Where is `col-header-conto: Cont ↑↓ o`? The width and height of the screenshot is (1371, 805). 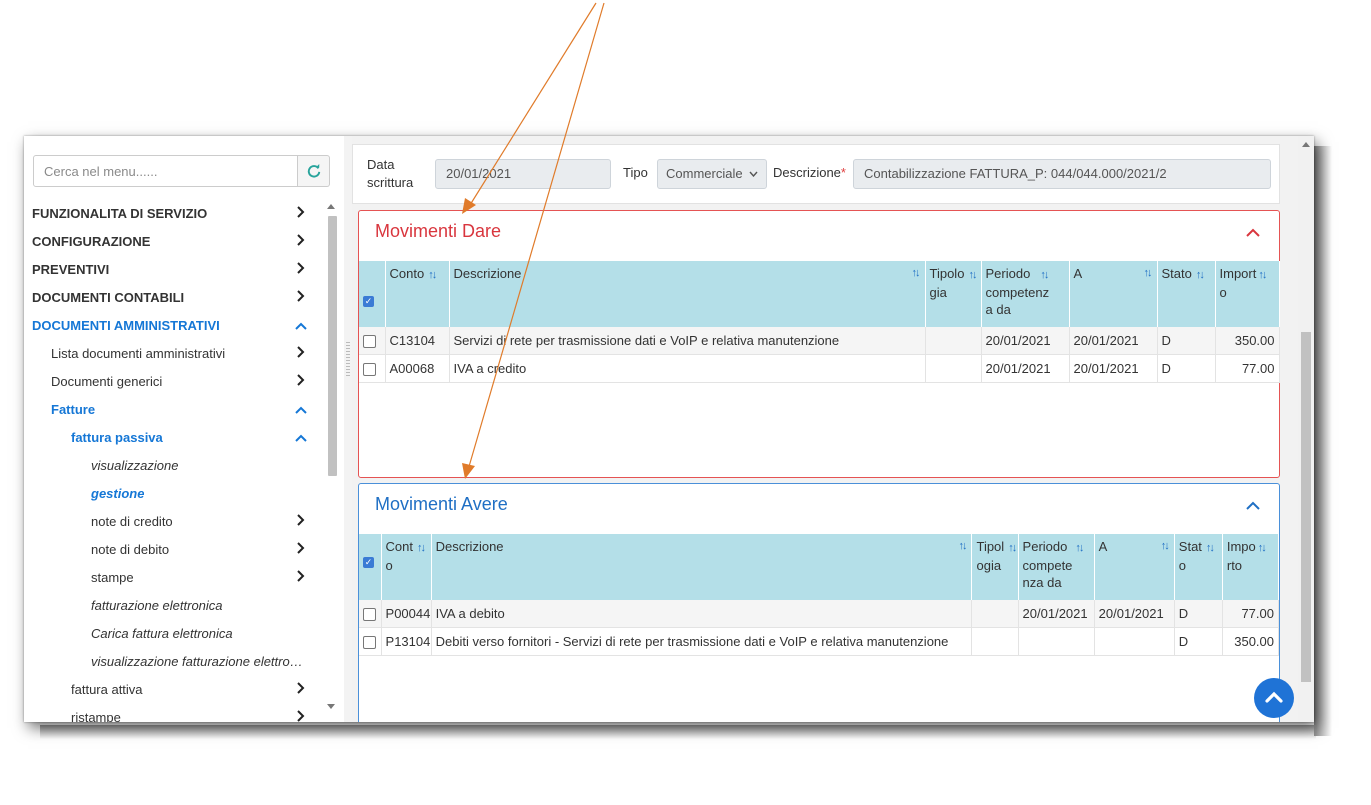 col-header-conto: Cont ↑↓ o is located at coordinates (406, 567).